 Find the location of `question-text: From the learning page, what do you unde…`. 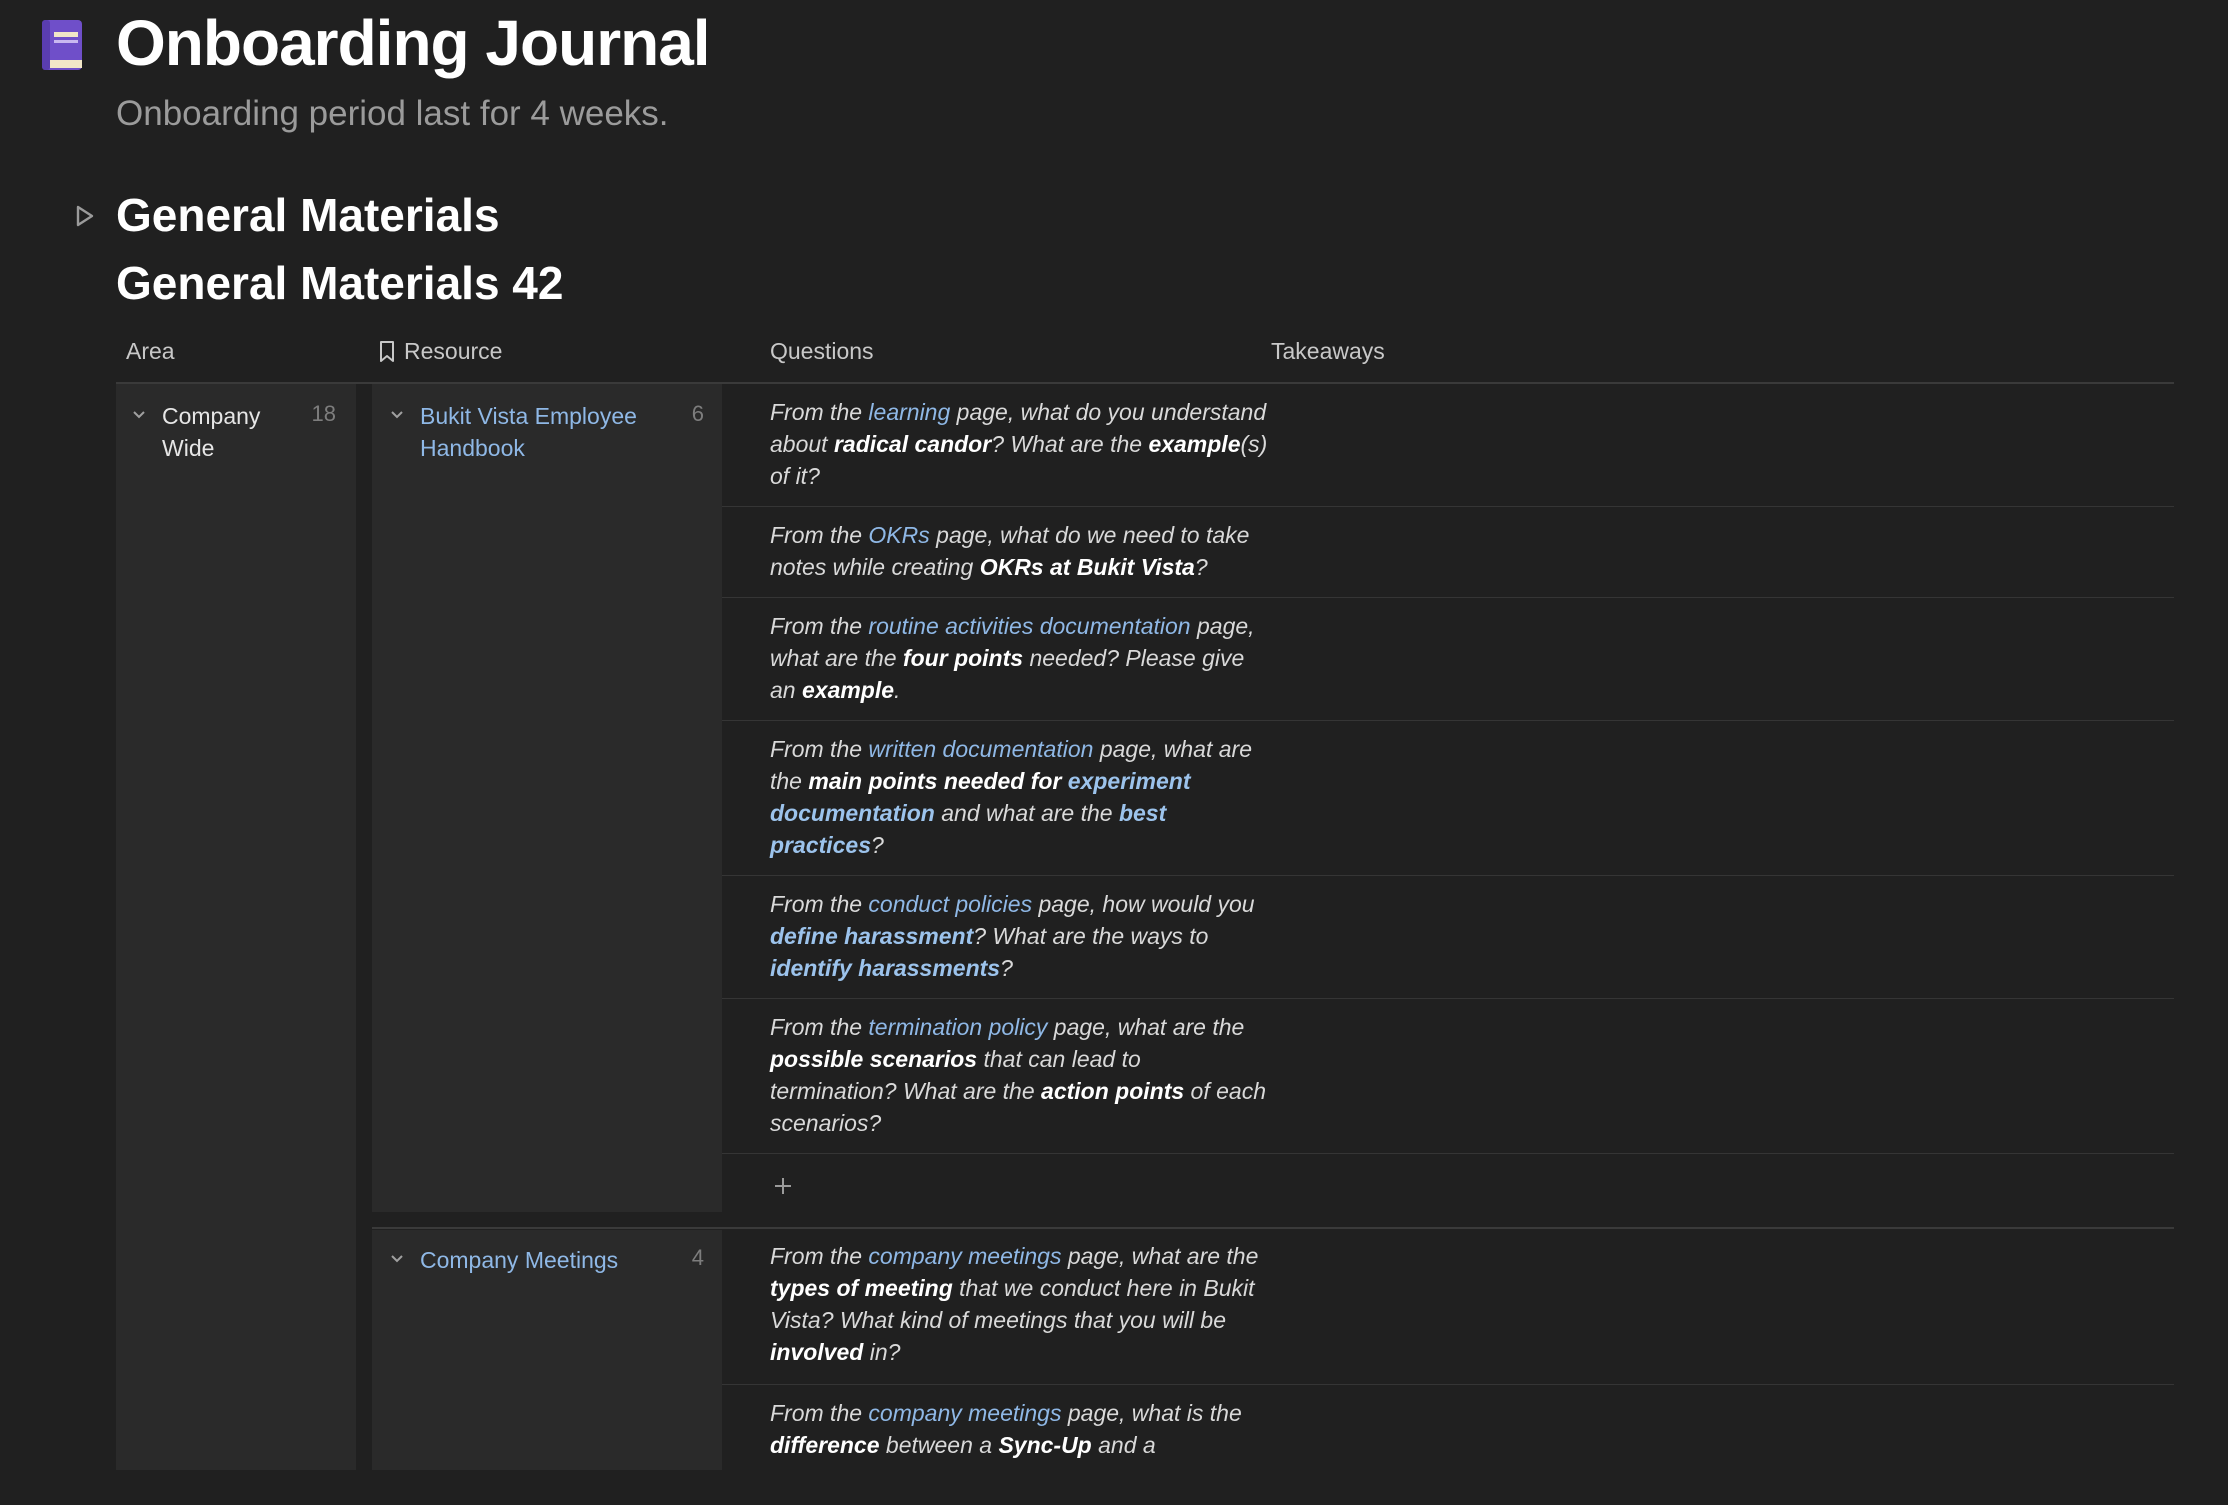

question-text: From the learning page, what do you unde… is located at coordinates (1019, 444).